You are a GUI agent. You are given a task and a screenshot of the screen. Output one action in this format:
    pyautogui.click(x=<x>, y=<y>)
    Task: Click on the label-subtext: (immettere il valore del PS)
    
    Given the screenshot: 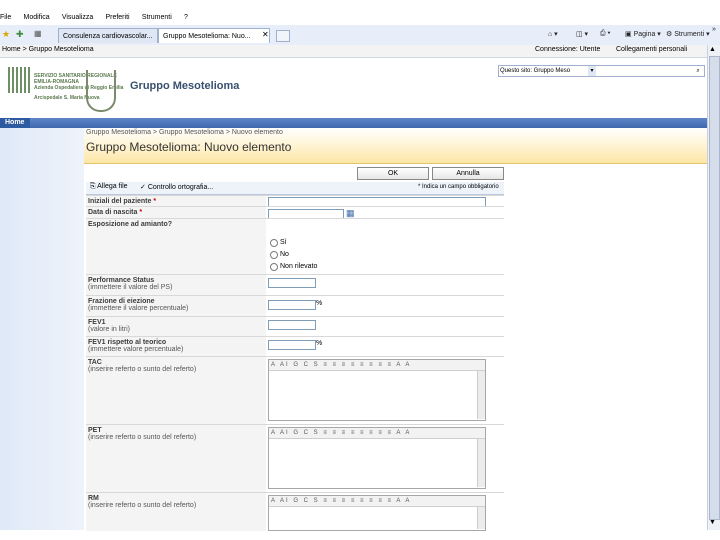 What is the action you would take?
    pyautogui.click(x=130, y=287)
    